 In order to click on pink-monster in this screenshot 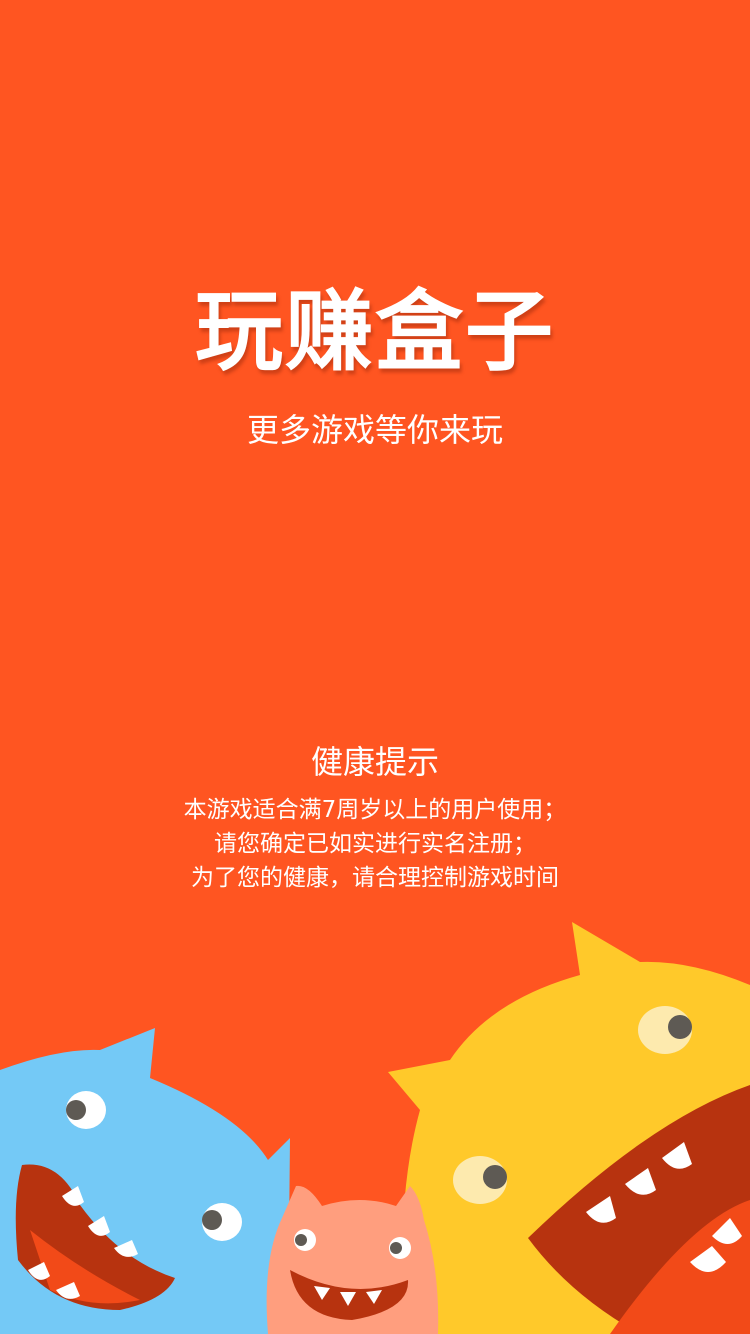, I will do `click(352, 1259)`.